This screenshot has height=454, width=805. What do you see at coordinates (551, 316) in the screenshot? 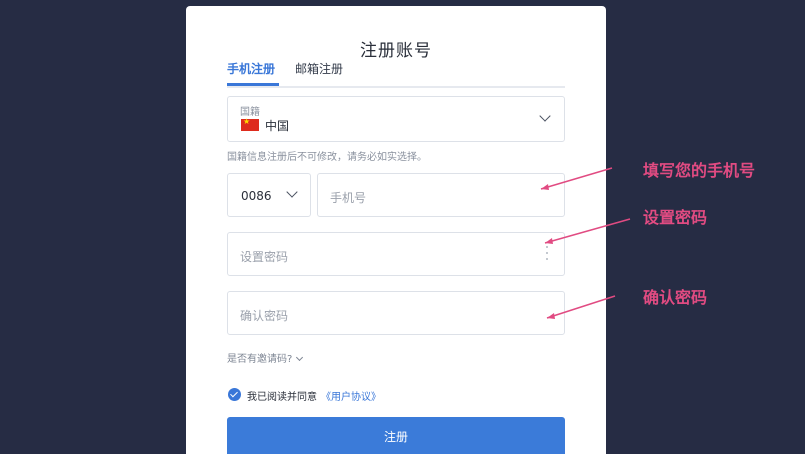
I see `confirm-annotation-arrowhead` at bounding box center [551, 316].